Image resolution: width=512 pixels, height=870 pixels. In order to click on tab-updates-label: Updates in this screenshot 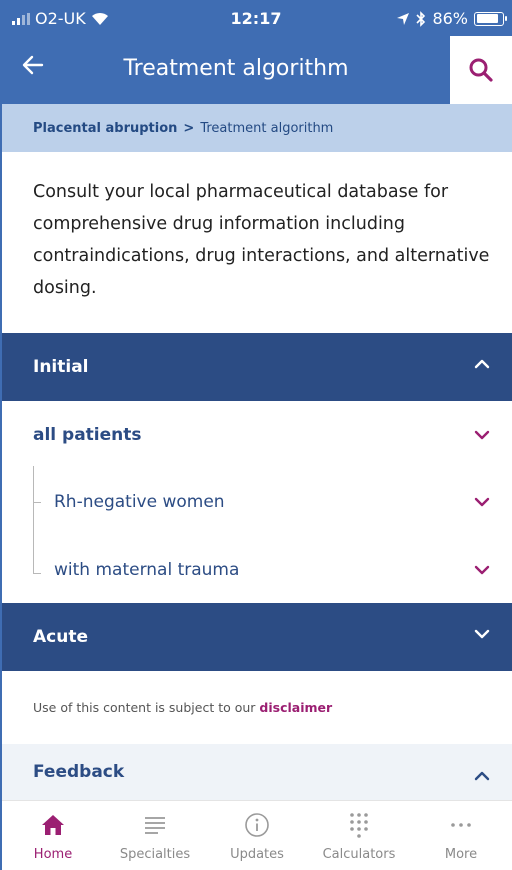, I will do `click(257, 854)`.